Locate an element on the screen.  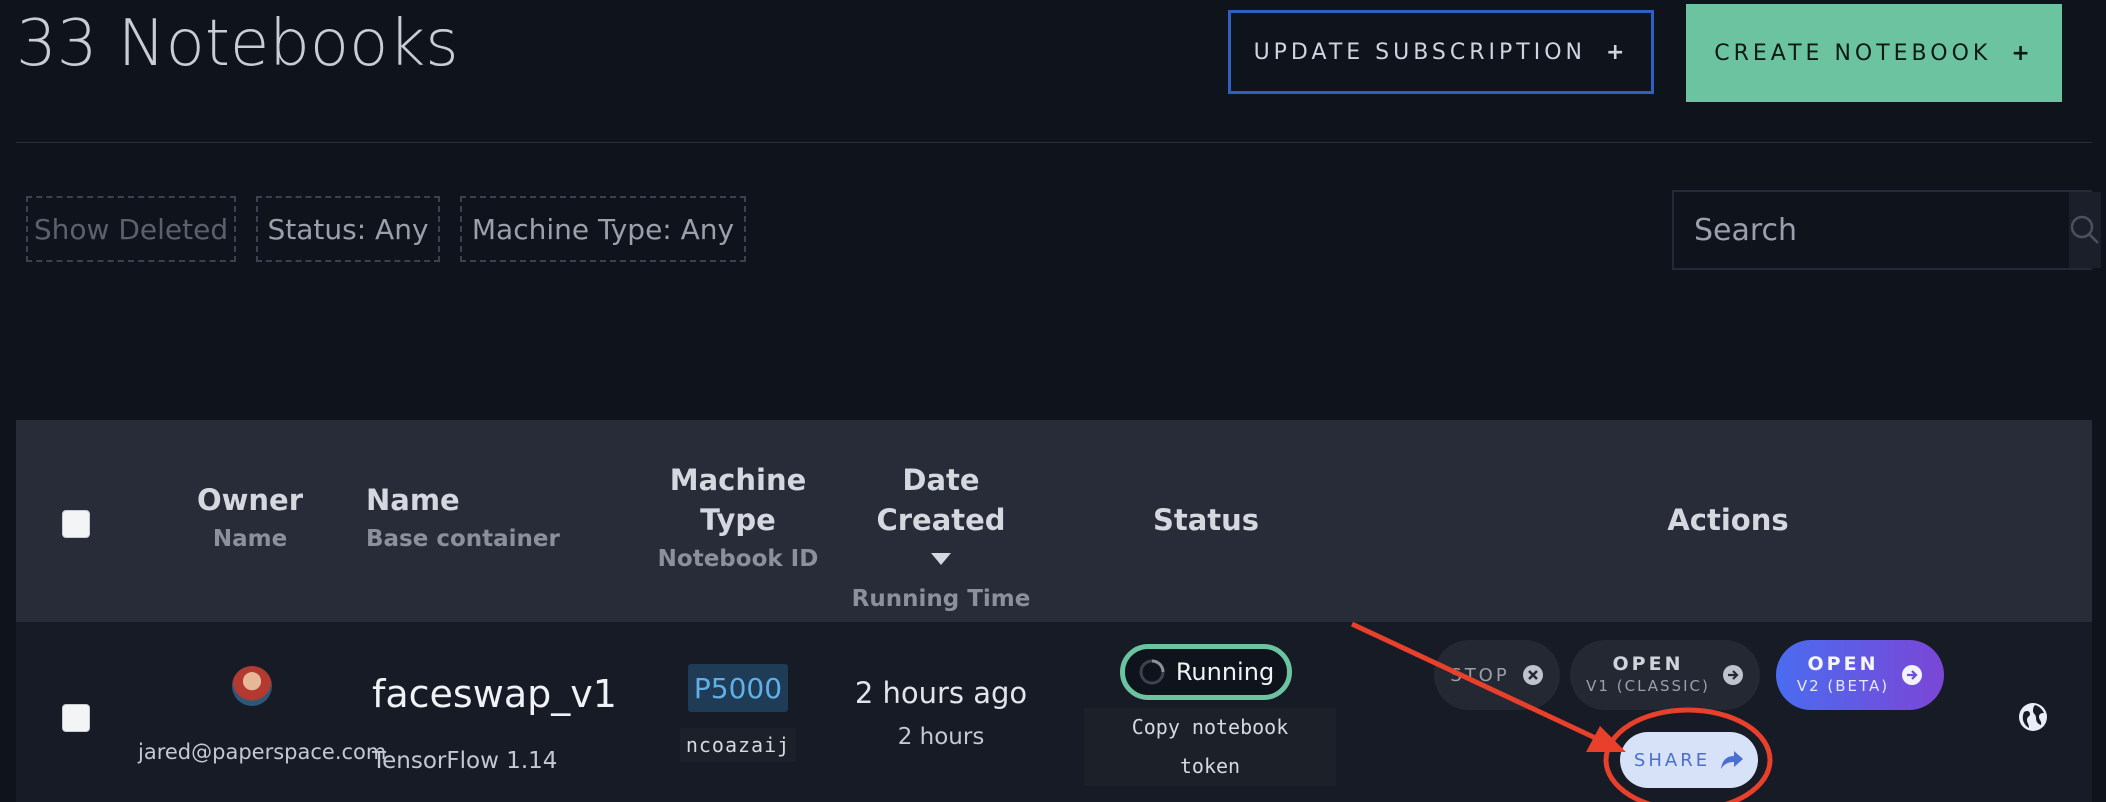
annotation-overlay is located at coordinates (1561, 711).